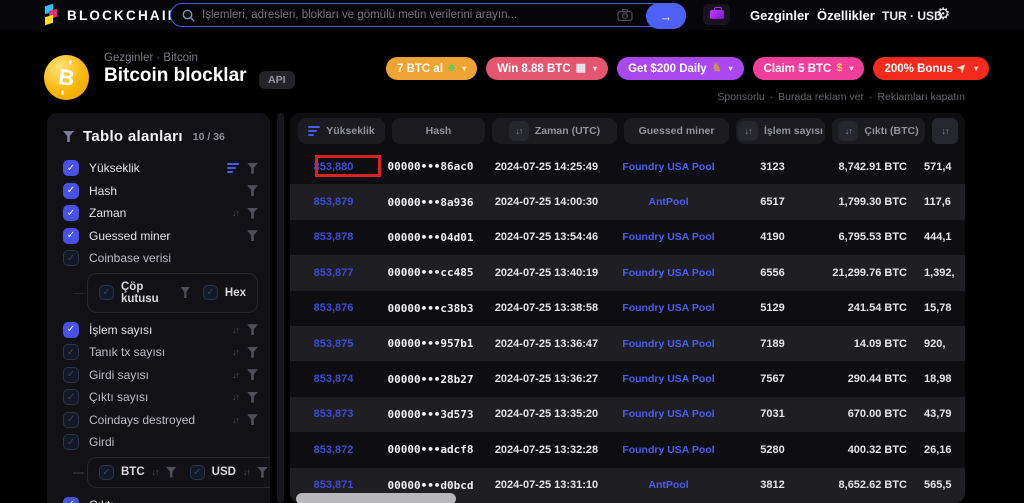  Describe the element at coordinates (869, 272) in the screenshot. I see `block-output-btc: 21,299.76 BTC` at that location.